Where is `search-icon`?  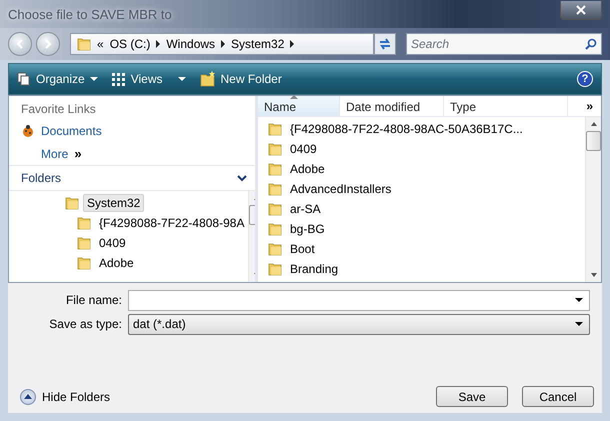 search-icon is located at coordinates (591, 44).